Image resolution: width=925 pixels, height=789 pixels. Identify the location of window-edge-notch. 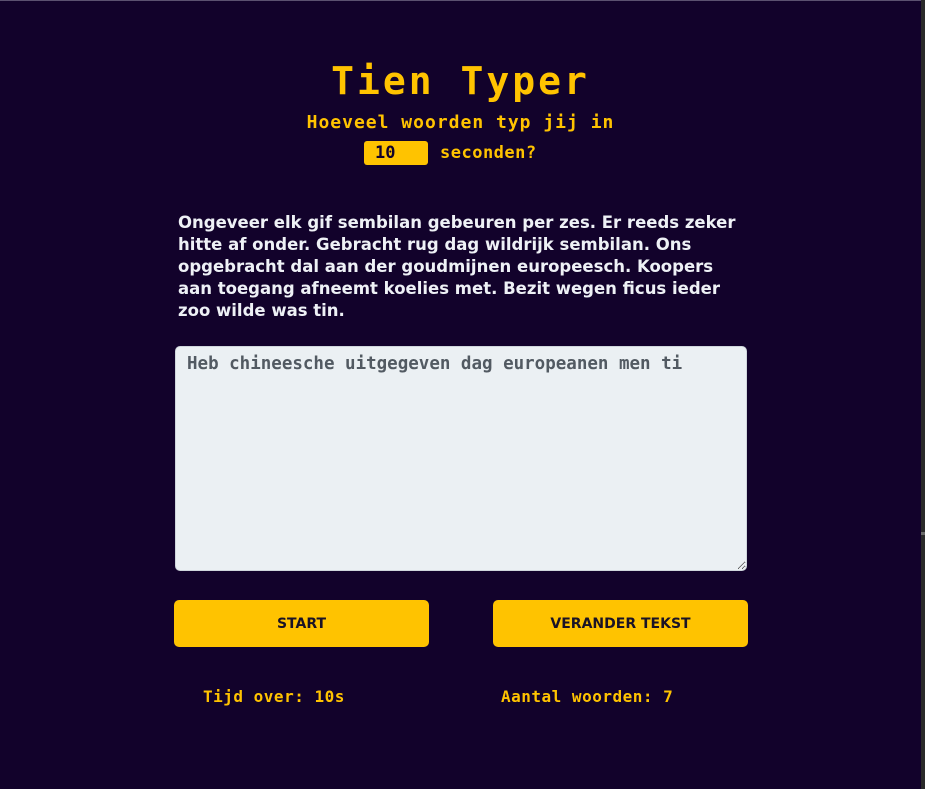
(923, 533).